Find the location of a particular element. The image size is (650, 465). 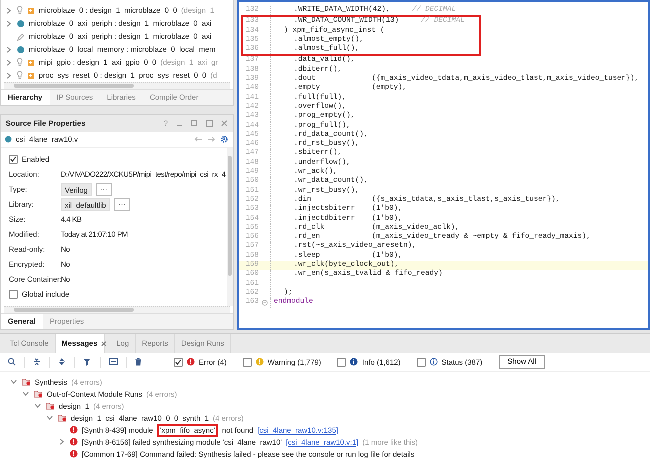

info-icon is located at coordinates (354, 362).